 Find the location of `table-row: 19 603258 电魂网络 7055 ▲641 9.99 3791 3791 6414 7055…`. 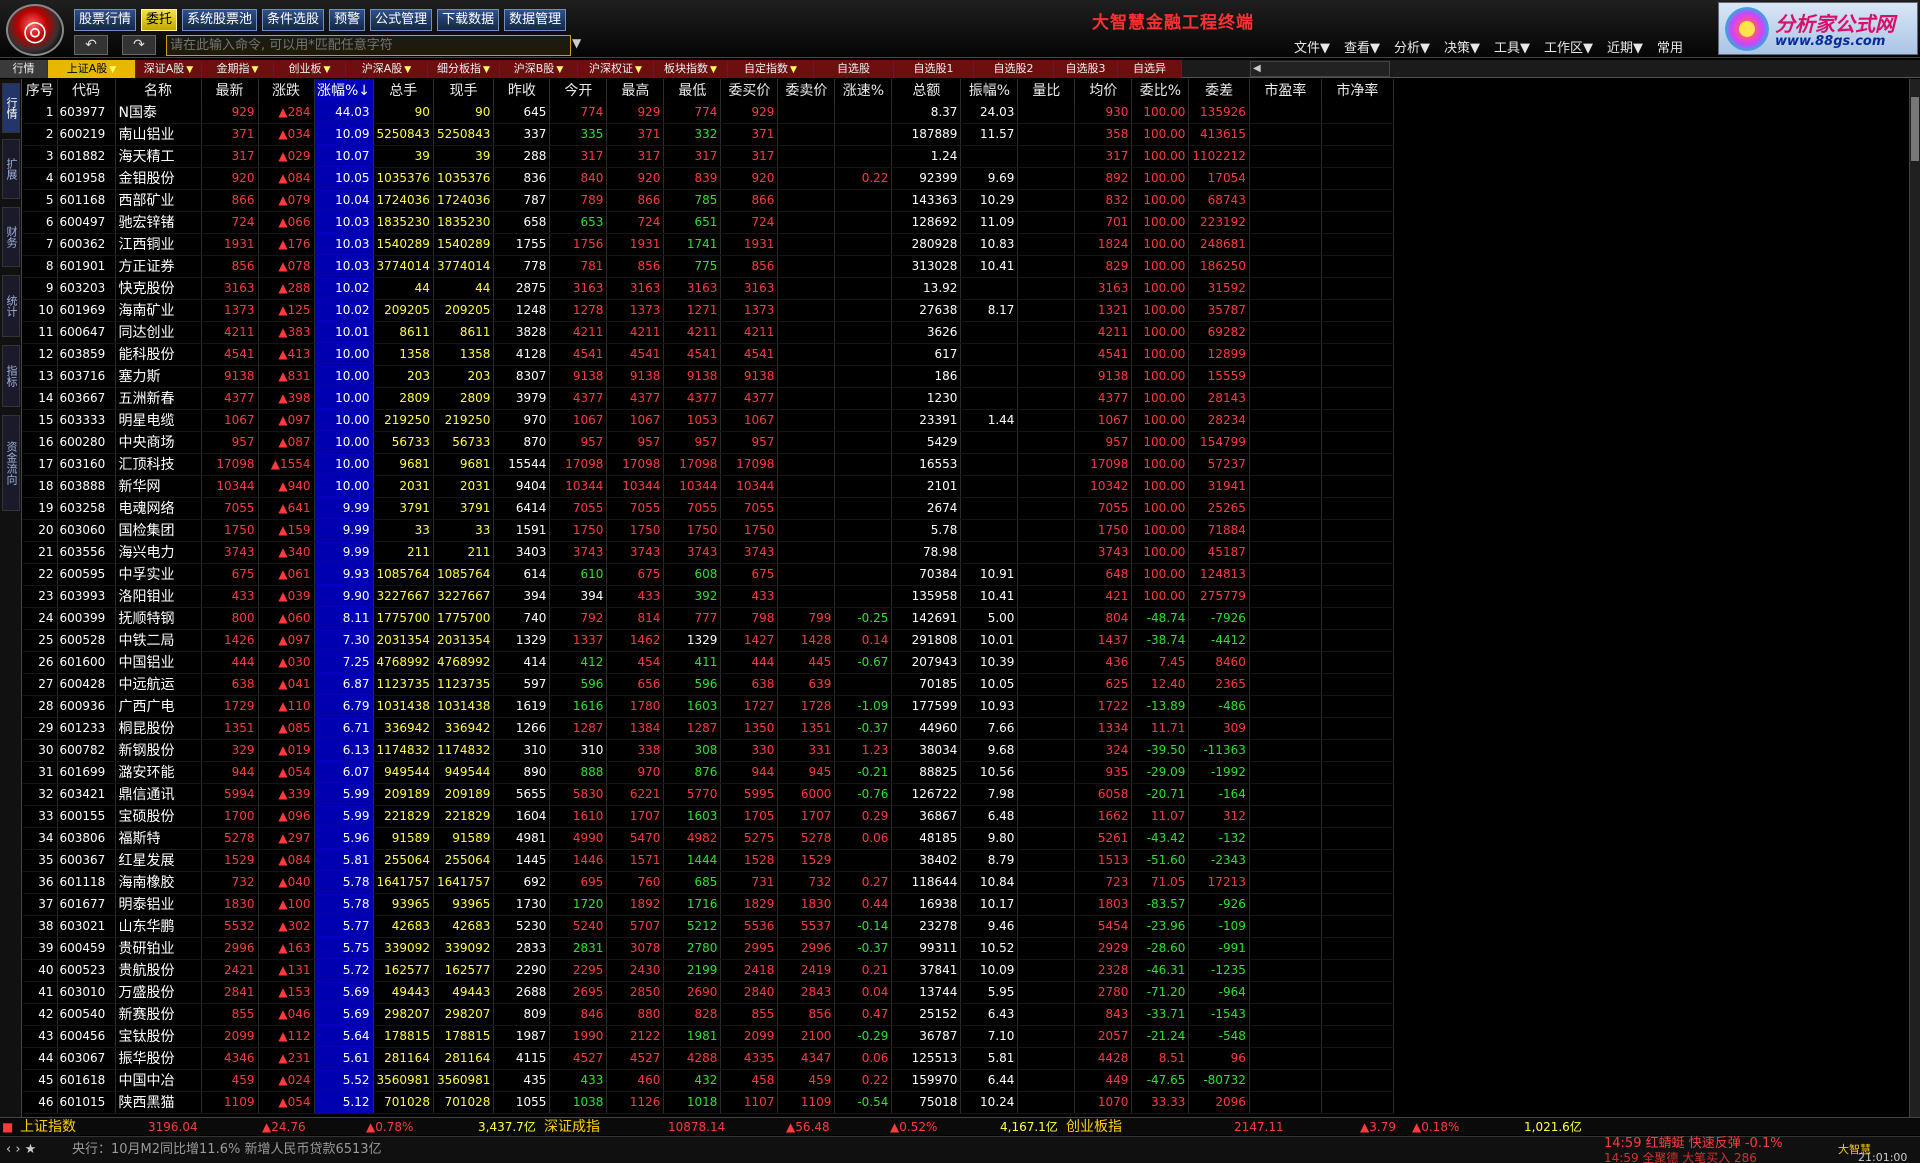

table-row: 19 603258 电魂网络 7055 ▲641 9.99 3791 3791 6414 7055… is located at coordinates (708, 508).